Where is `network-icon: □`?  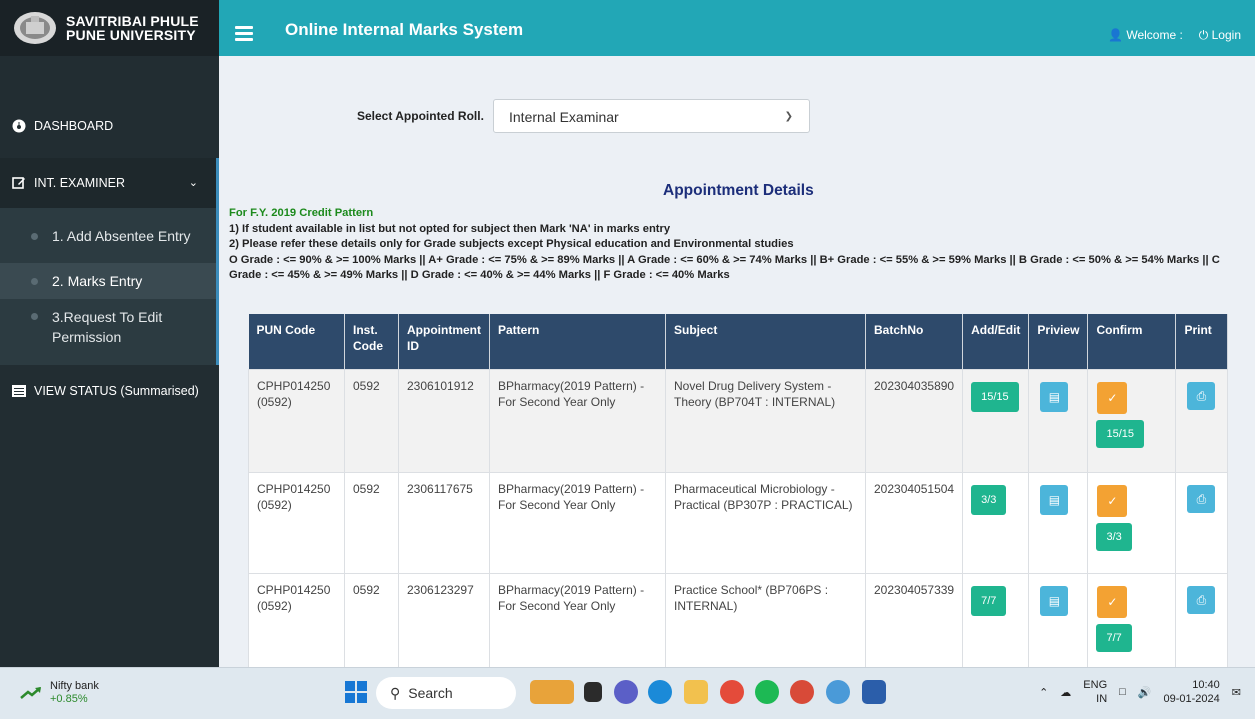
network-icon: □ is located at coordinates (1122, 692).